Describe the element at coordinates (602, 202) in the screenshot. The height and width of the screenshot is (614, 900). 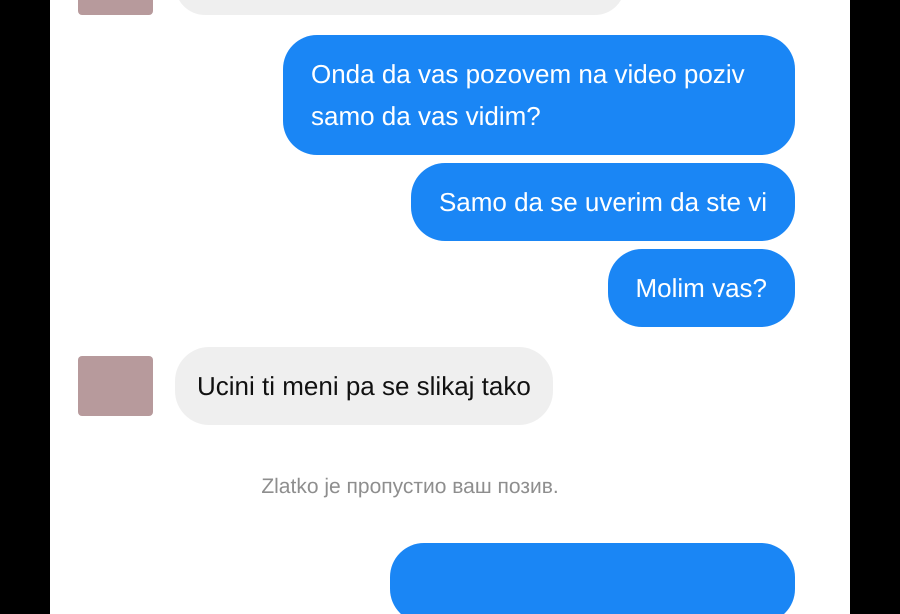
I see `sent-message-bubble: Samo da se uverim da ste vi` at that location.